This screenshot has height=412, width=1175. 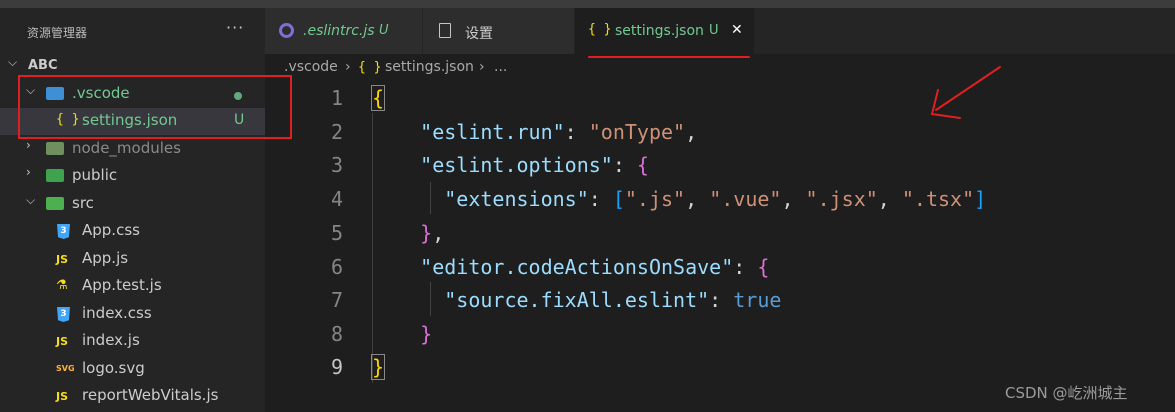 I want to click on tab-bar: .eslintrc.js U 设置 { } settings.json U ✕, so click(x=720, y=31).